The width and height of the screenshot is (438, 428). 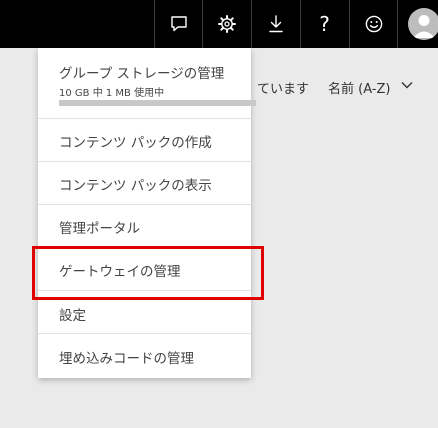 I want to click on menu-item-view-content-pack: コンテンツ パックの表示, so click(x=144, y=183).